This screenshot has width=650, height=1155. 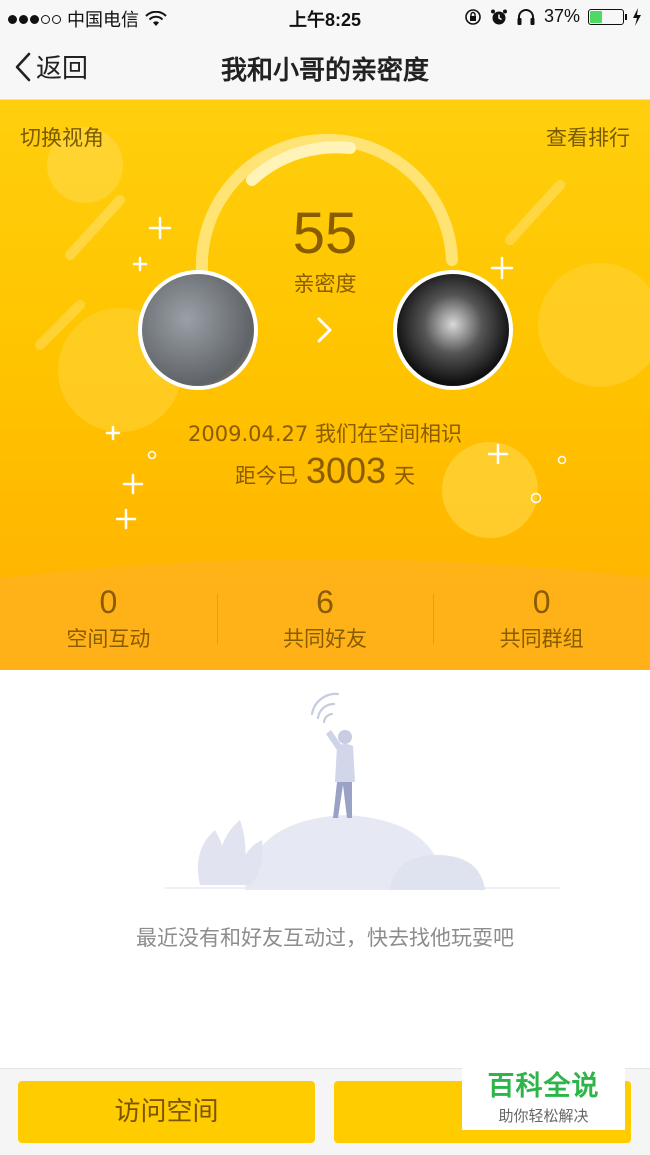 I want to click on days-count: 3003, so click(x=346, y=470).